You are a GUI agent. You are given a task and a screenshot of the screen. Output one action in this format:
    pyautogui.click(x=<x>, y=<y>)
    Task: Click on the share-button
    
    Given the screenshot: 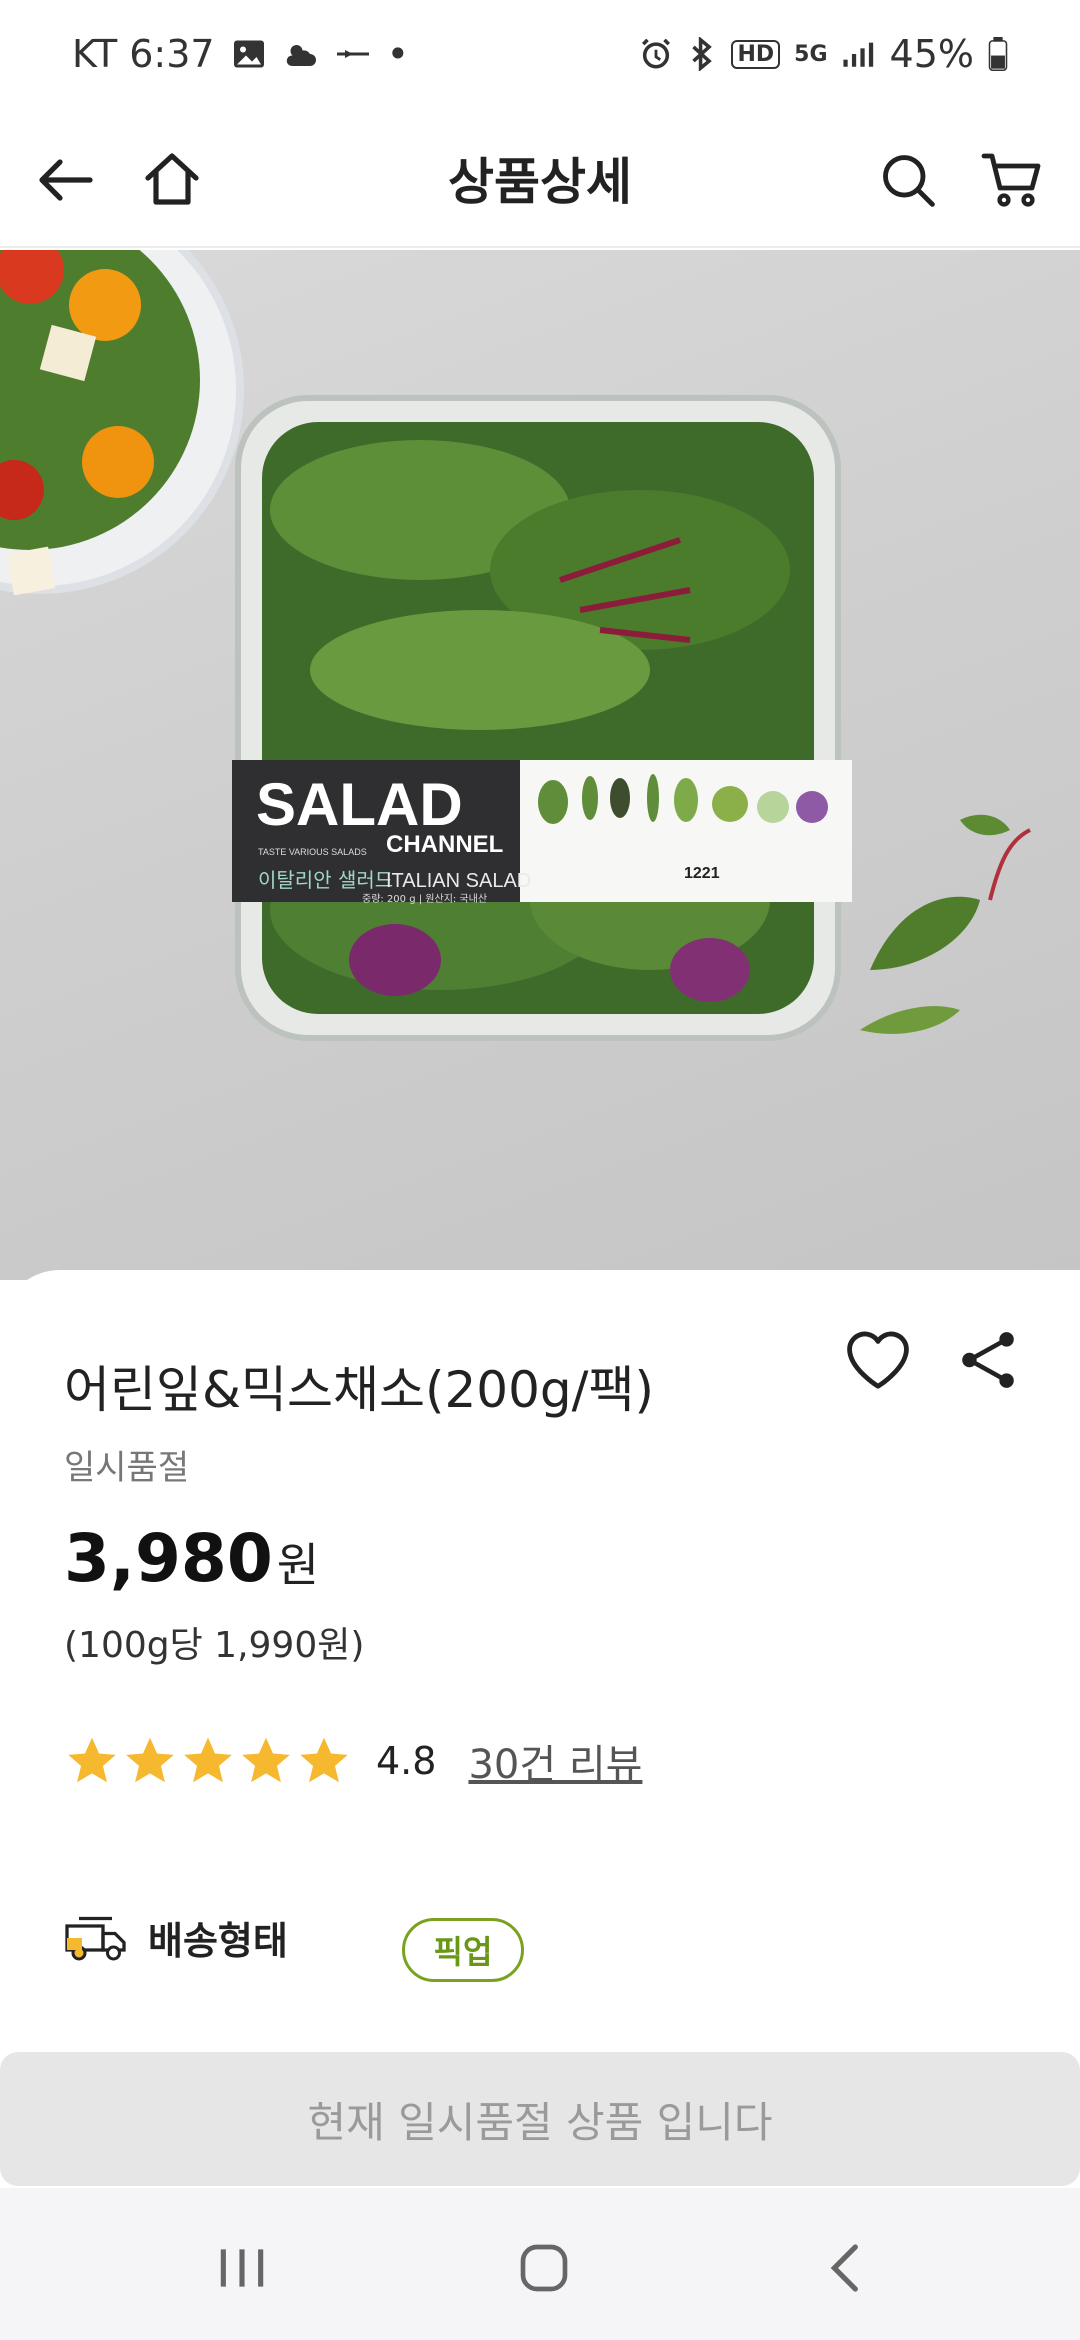 What is the action you would take?
    pyautogui.click(x=988, y=1360)
    